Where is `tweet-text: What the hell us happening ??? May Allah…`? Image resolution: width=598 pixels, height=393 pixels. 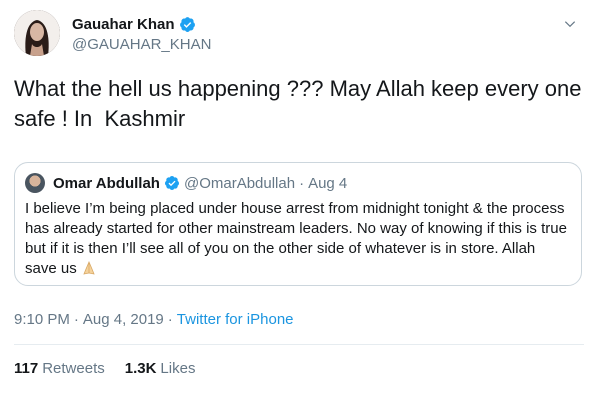
tweet-text: What the hell us happening ??? May Allah… is located at coordinates (301, 103).